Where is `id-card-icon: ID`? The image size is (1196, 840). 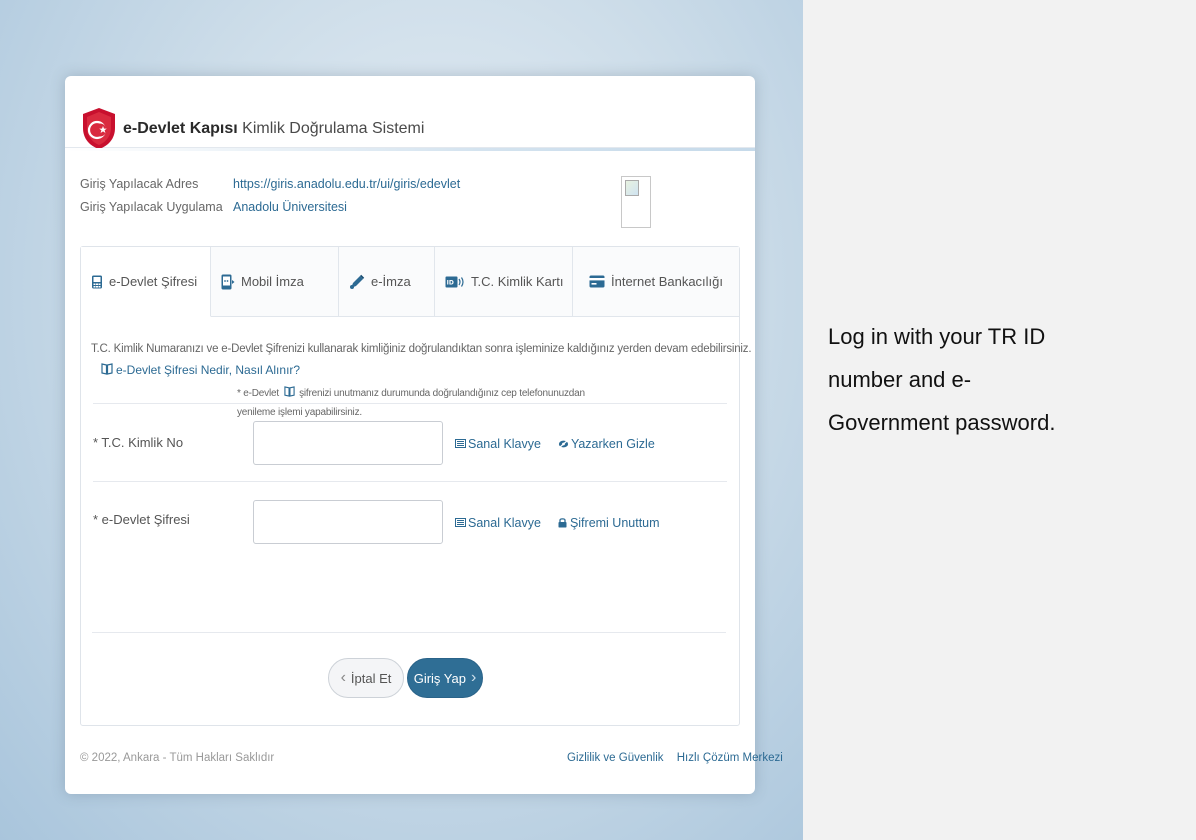
id-card-icon: ID is located at coordinates (454, 281).